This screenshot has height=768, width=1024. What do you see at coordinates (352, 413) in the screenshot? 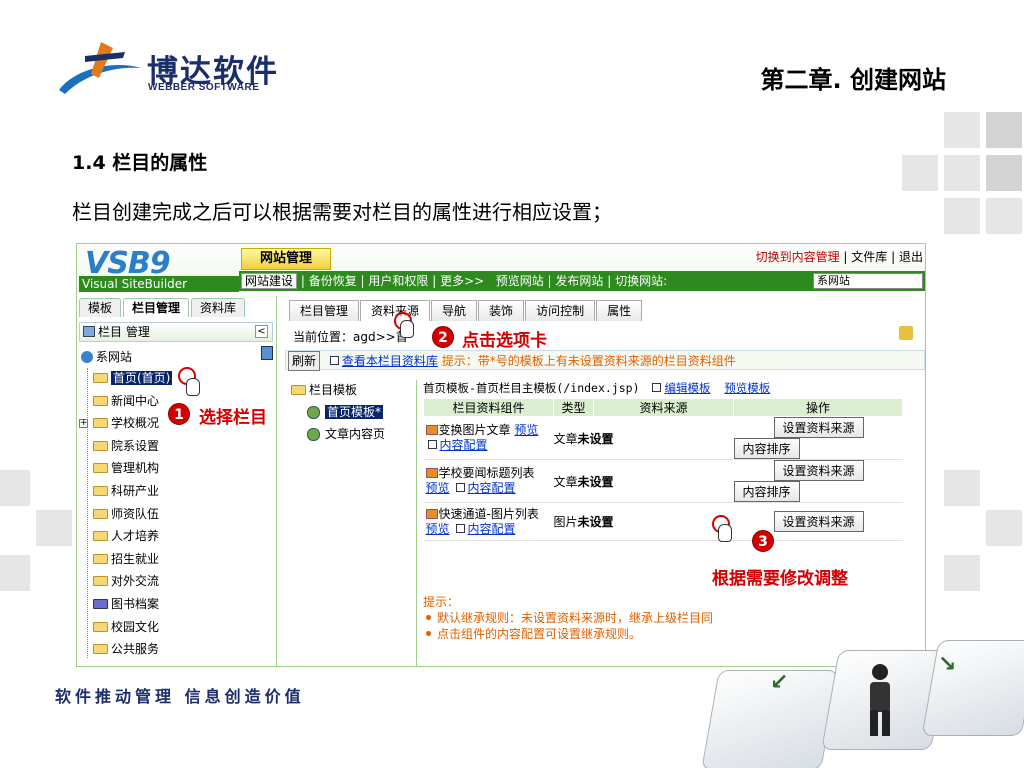
I see `tree-item: 首页模板*` at bounding box center [352, 413].